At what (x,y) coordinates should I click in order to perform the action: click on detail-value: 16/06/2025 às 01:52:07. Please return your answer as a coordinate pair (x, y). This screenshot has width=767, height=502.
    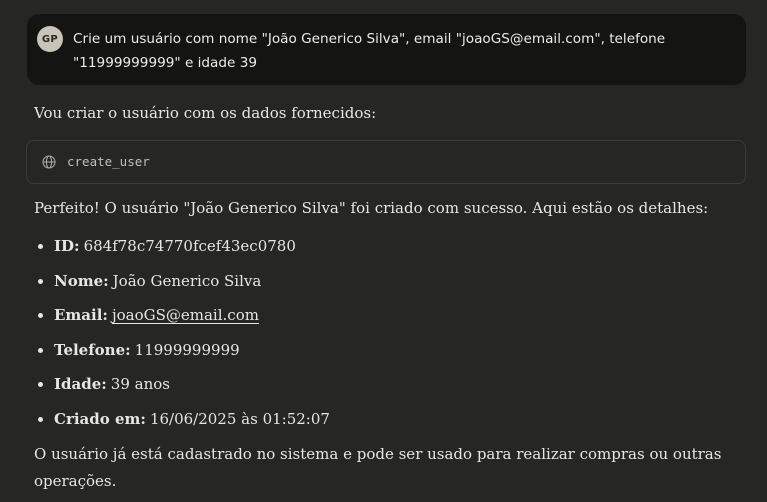
    Looking at the image, I should click on (239, 418).